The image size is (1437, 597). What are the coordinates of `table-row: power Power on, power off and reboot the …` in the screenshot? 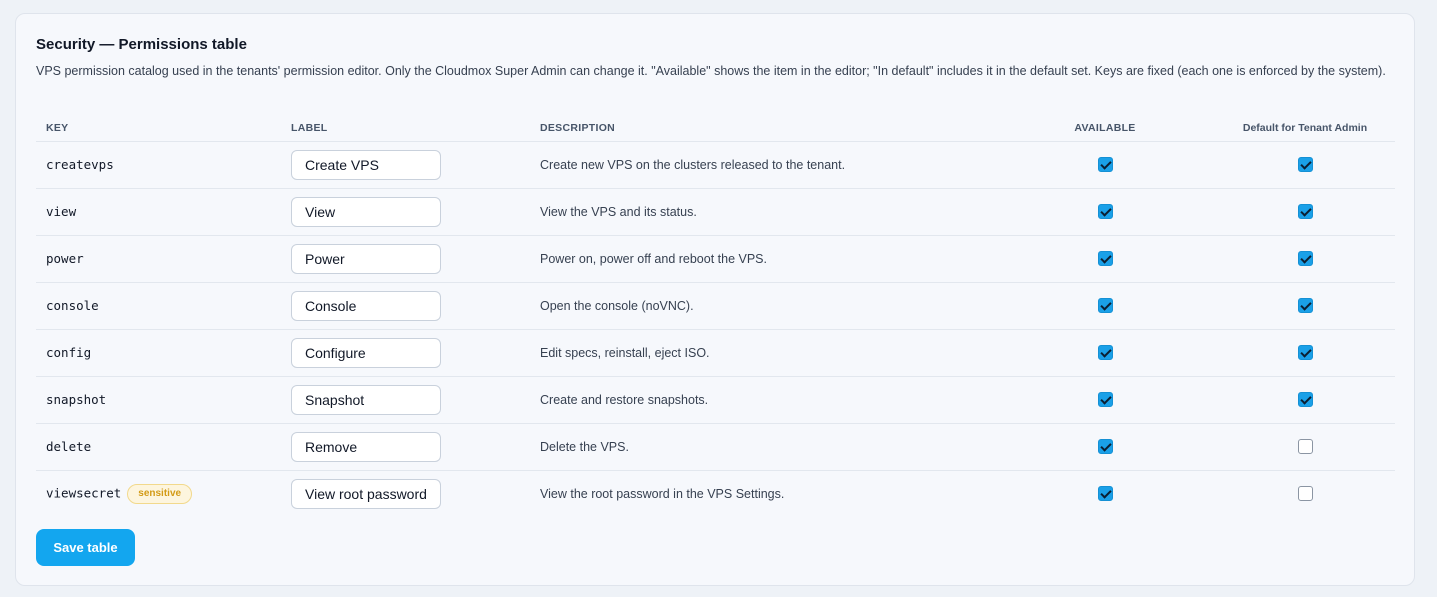 It's located at (715, 259).